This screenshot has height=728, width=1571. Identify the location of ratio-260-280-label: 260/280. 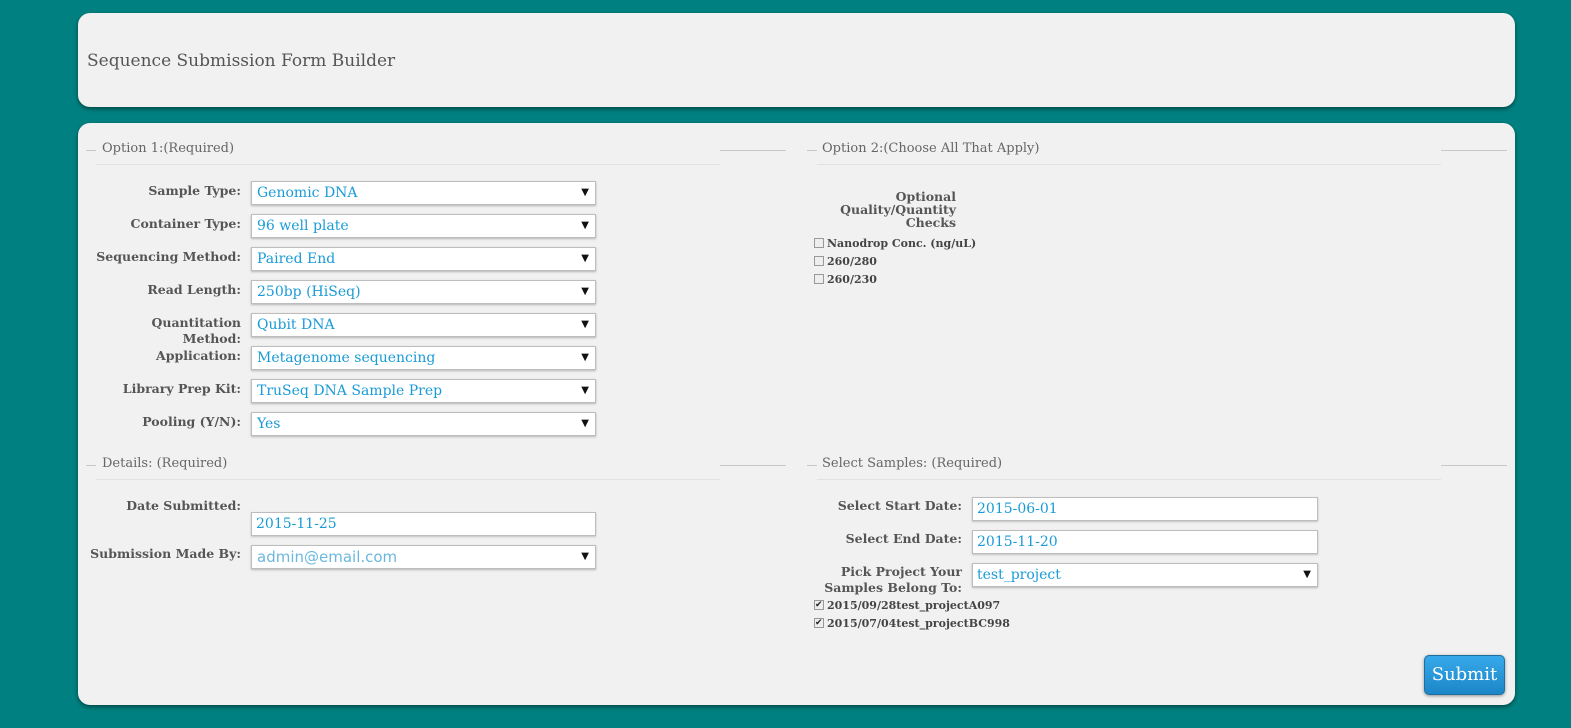
(852, 261).